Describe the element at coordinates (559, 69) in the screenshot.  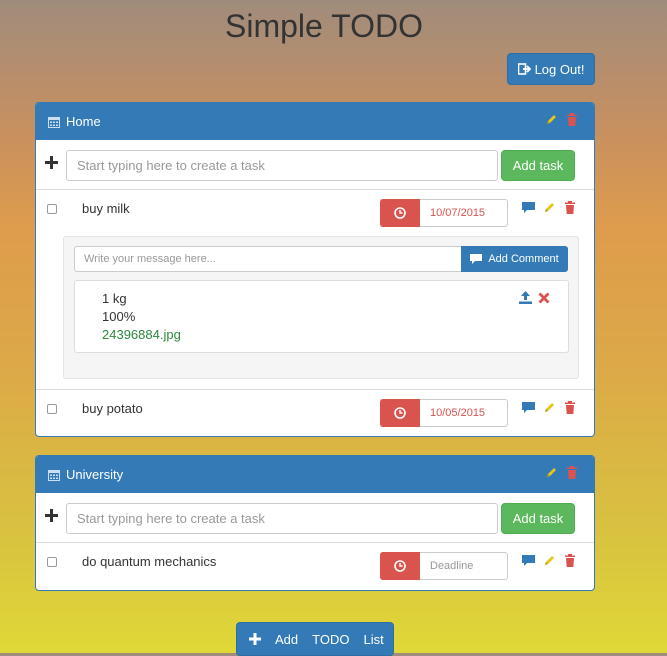
I see `logout-label: Log Out!` at that location.